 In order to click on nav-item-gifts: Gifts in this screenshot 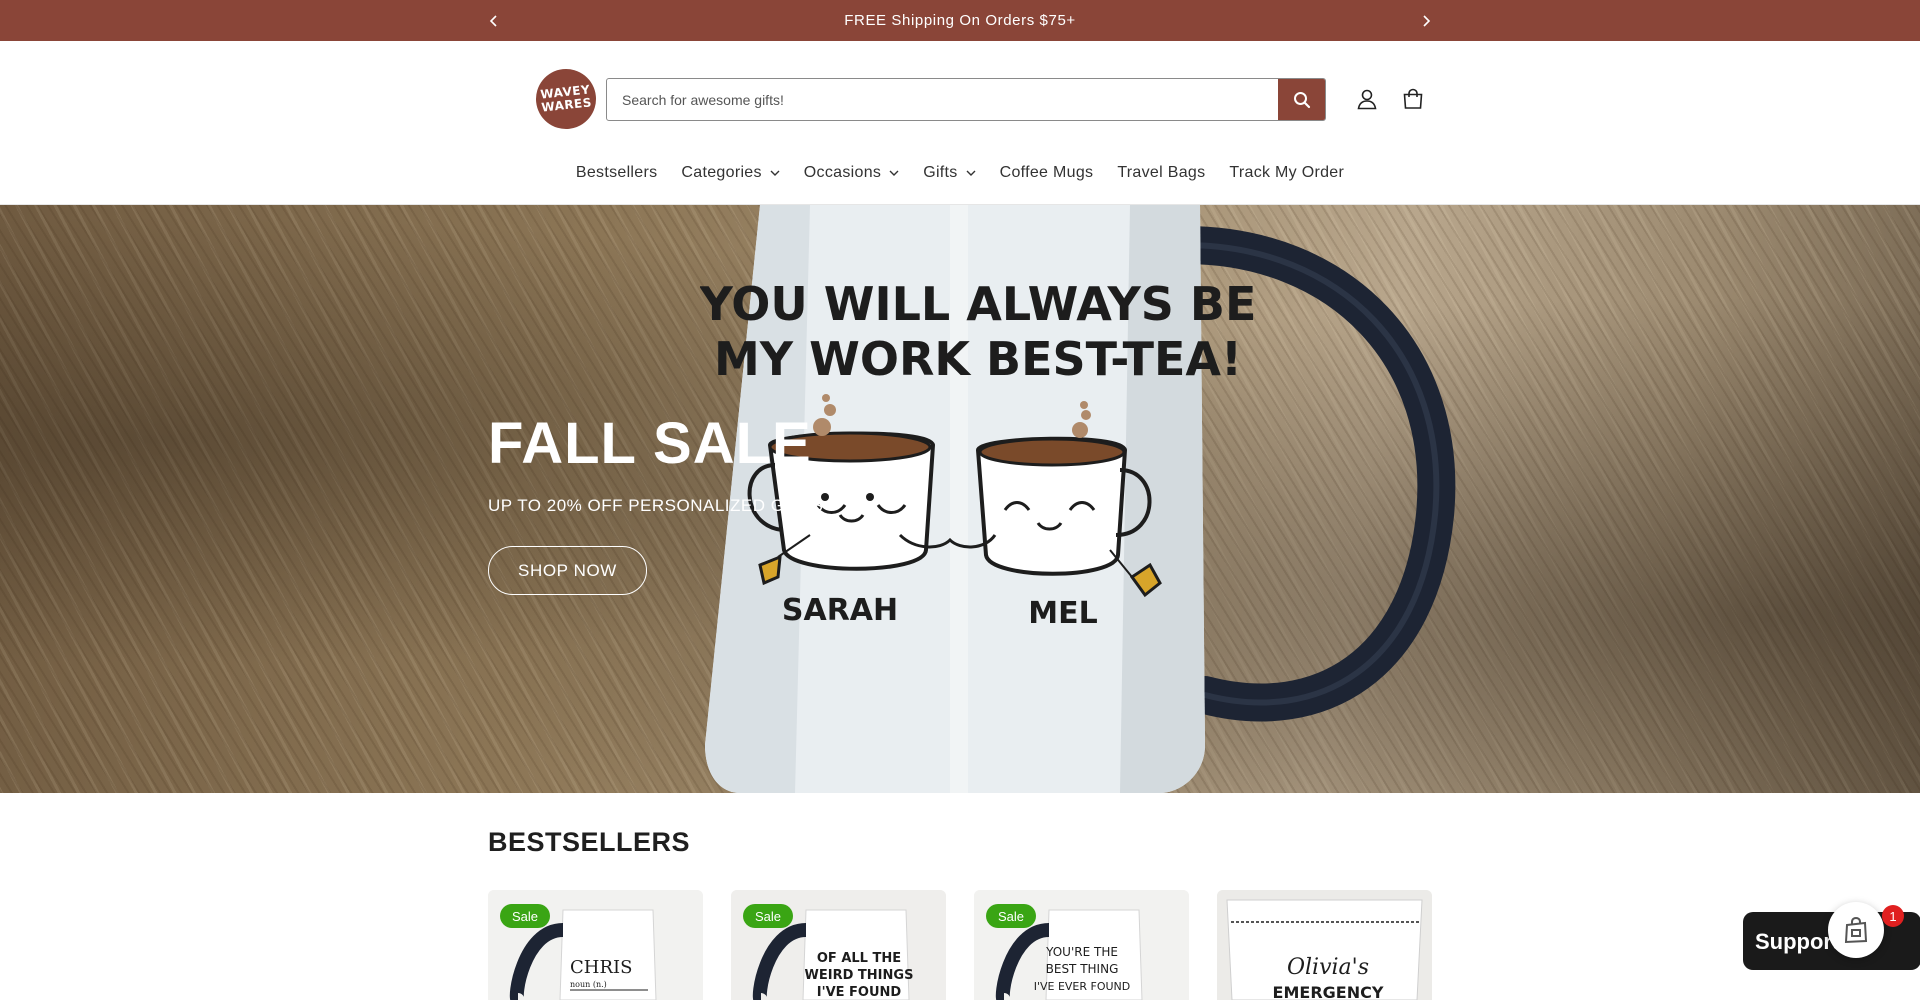, I will do `click(949, 173)`.